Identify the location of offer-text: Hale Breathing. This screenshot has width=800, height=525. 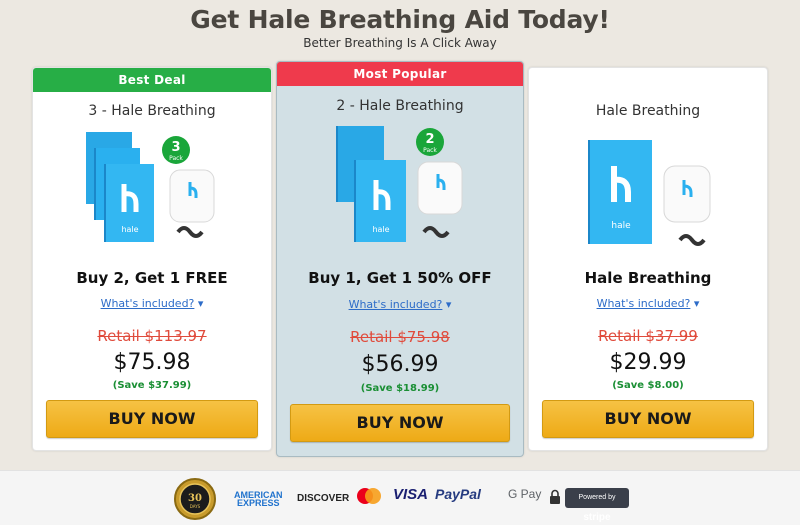
(648, 278).